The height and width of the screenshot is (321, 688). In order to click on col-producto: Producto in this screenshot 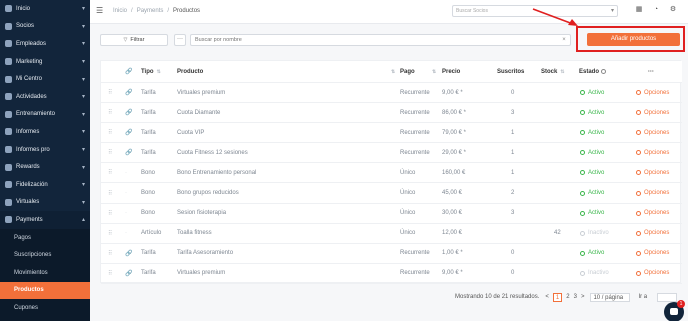, I will do `click(190, 71)`.